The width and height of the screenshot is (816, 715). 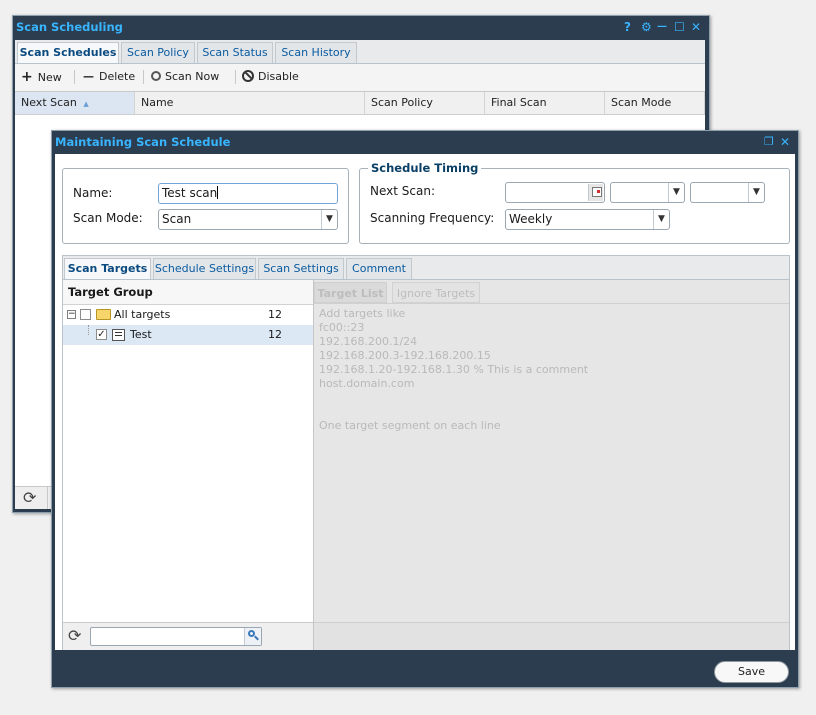 What do you see at coordinates (27, 77) in the screenshot?
I see `plus-icon: +` at bounding box center [27, 77].